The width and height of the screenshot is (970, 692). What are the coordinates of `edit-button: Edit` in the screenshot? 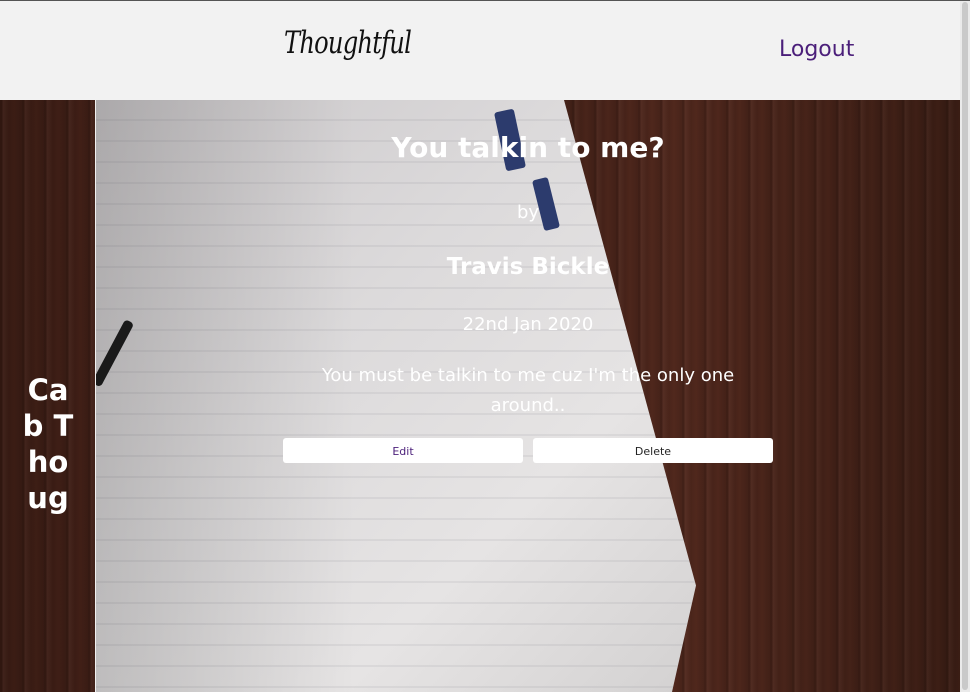 It's located at (403, 450).